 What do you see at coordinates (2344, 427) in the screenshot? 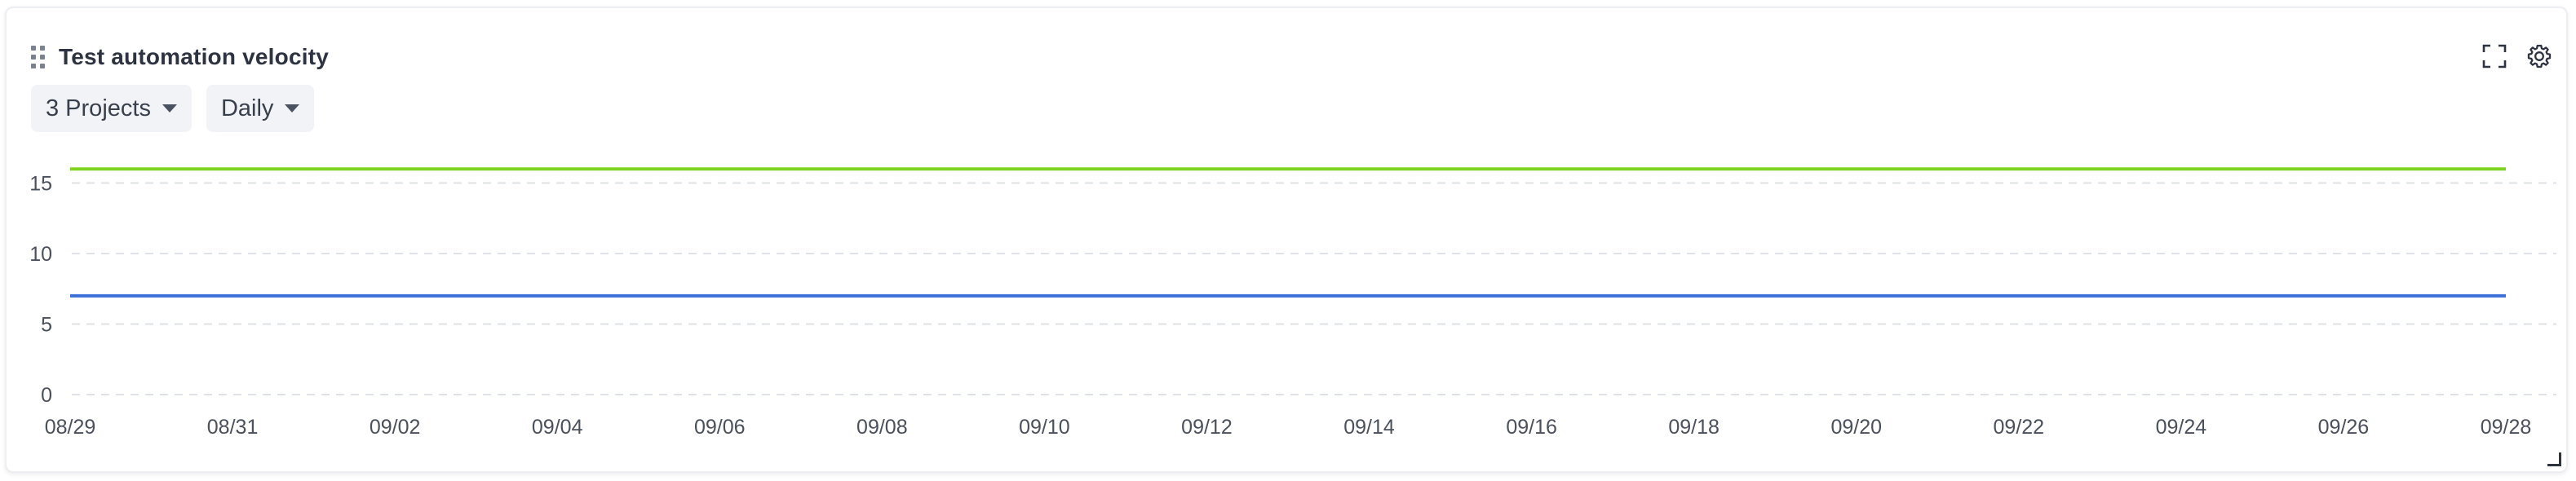
I see `x-tick-label: 09/26` at bounding box center [2344, 427].